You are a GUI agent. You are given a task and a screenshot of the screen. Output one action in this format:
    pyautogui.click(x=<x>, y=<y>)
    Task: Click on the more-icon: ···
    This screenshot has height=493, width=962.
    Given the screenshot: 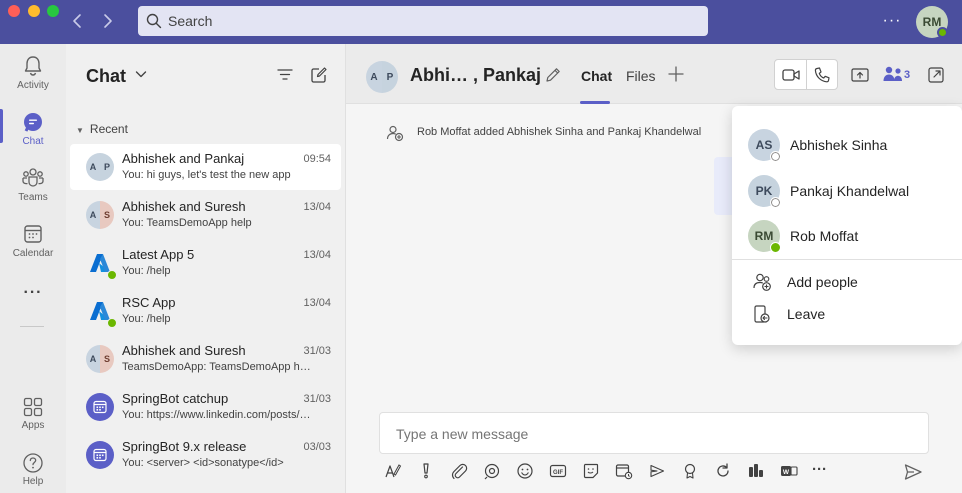 What is the action you would take?
    pyautogui.click(x=33, y=292)
    